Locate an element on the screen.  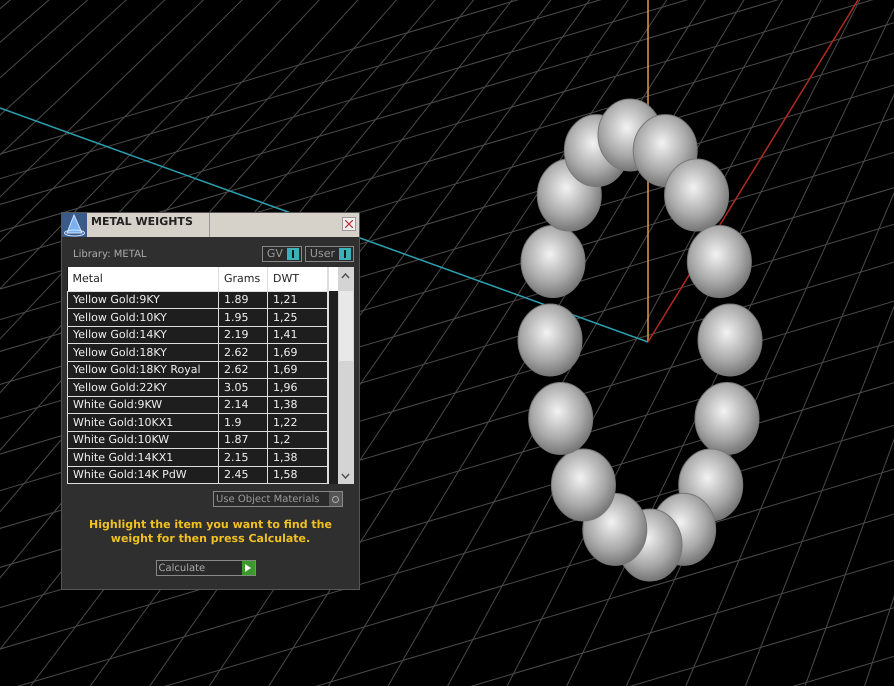
table-cell: Yellow Gold:14KY is located at coordinates (143, 335).